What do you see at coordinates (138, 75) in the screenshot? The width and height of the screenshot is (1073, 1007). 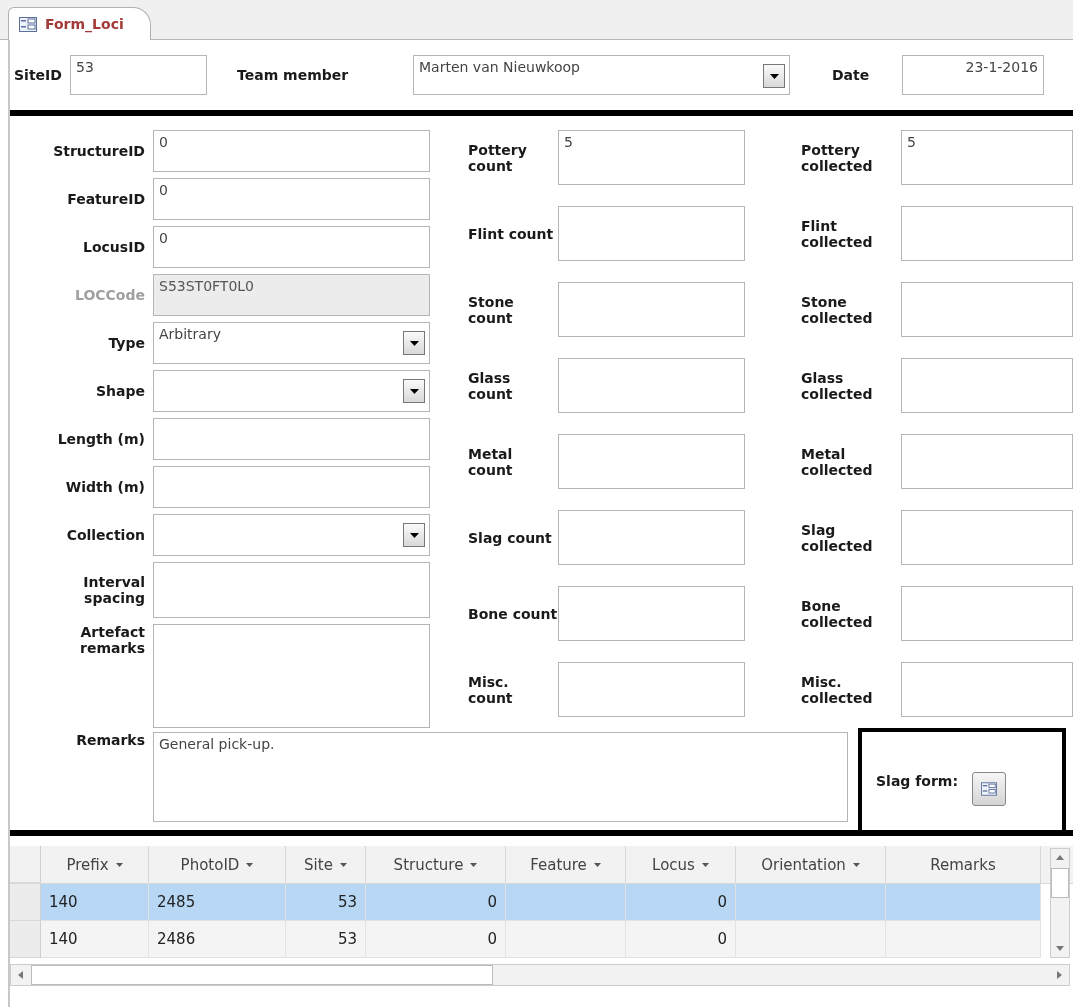 I see `site-id-field: 53` at bounding box center [138, 75].